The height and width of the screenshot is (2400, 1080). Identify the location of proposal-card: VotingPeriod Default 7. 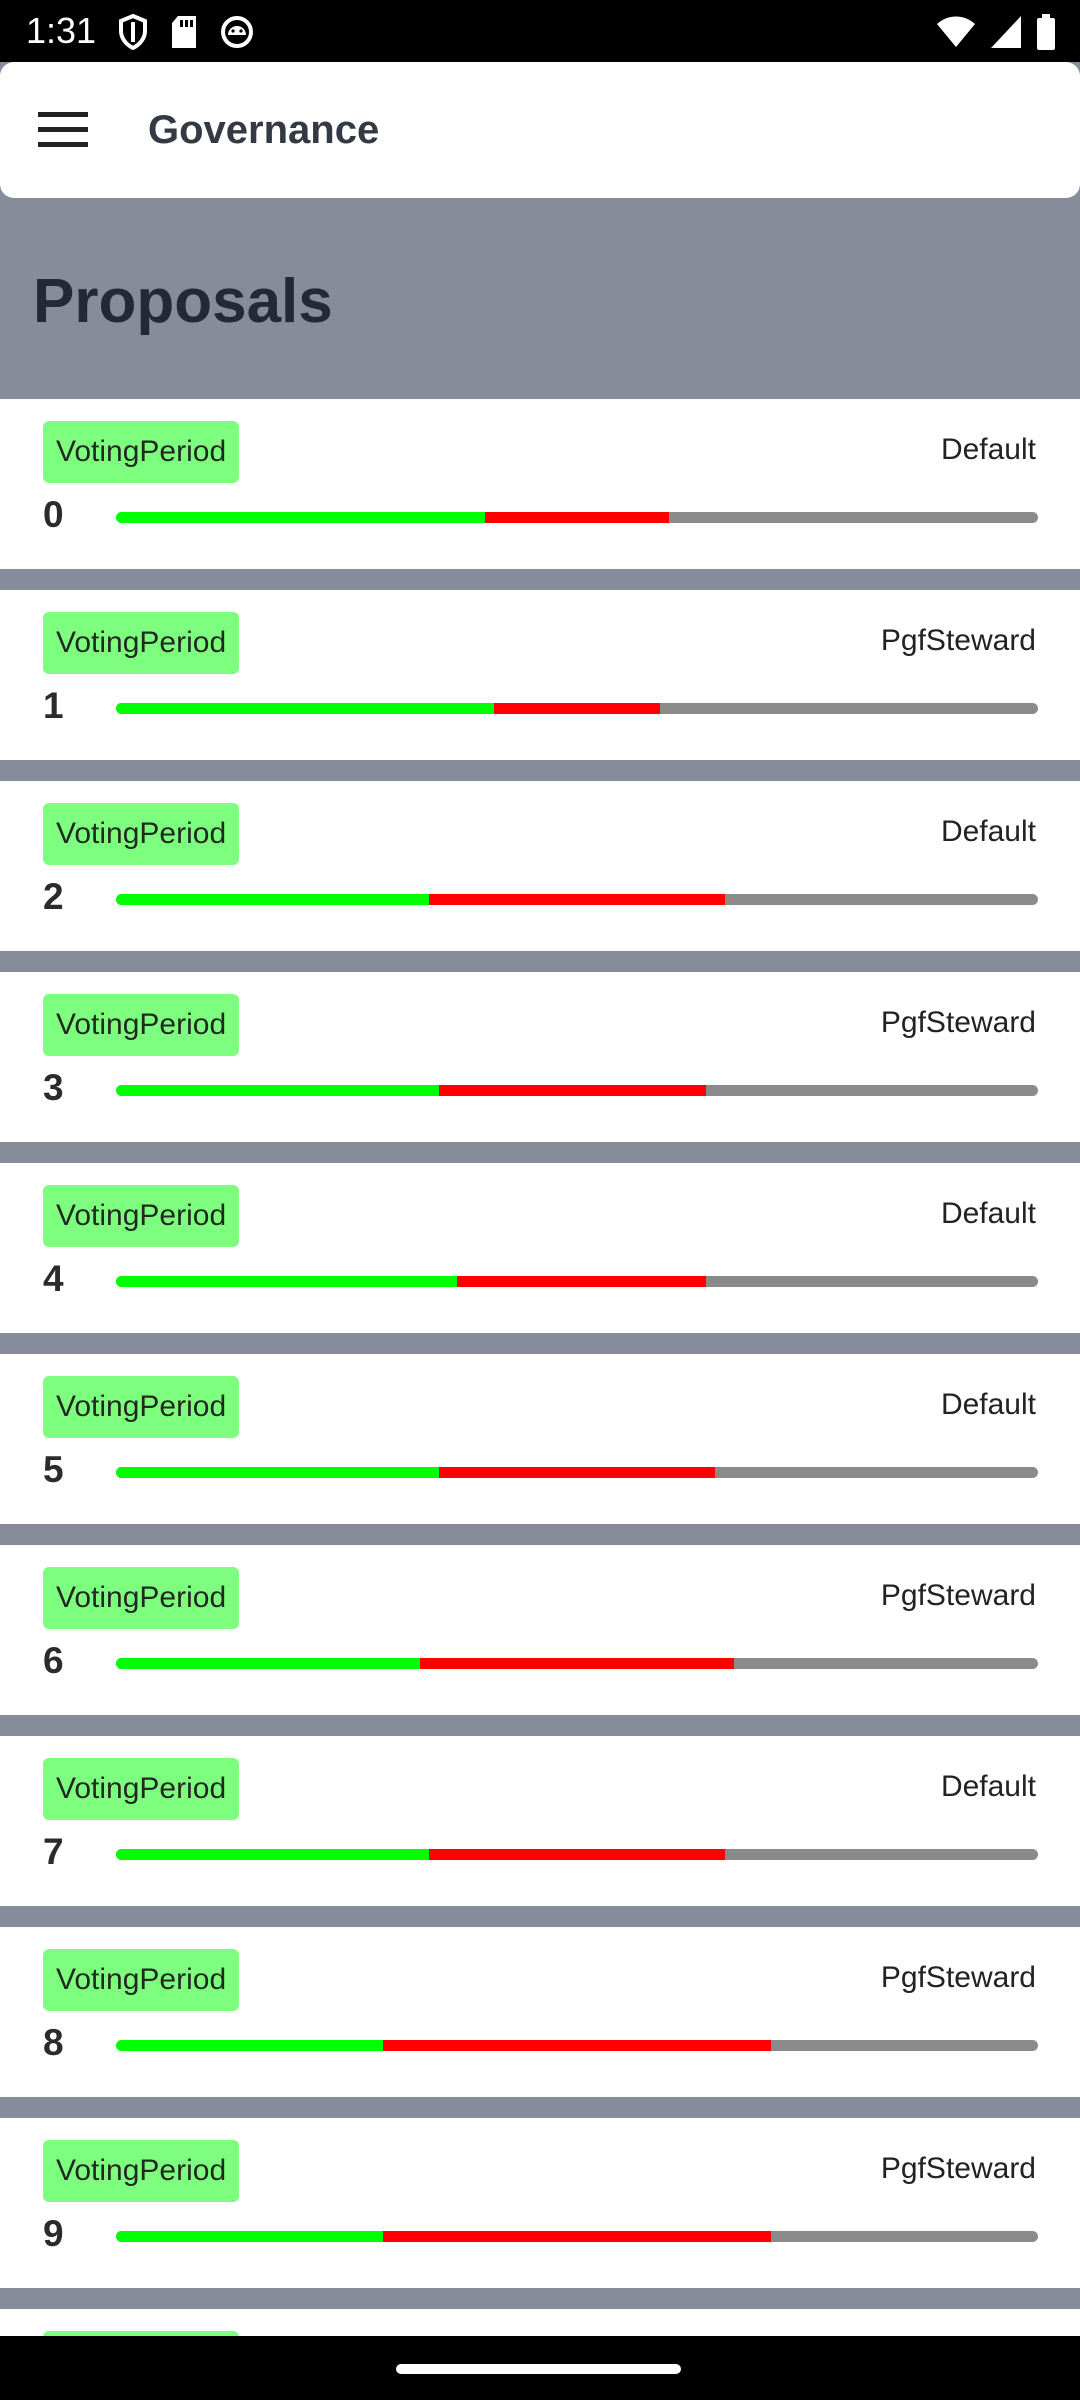
(540, 1821).